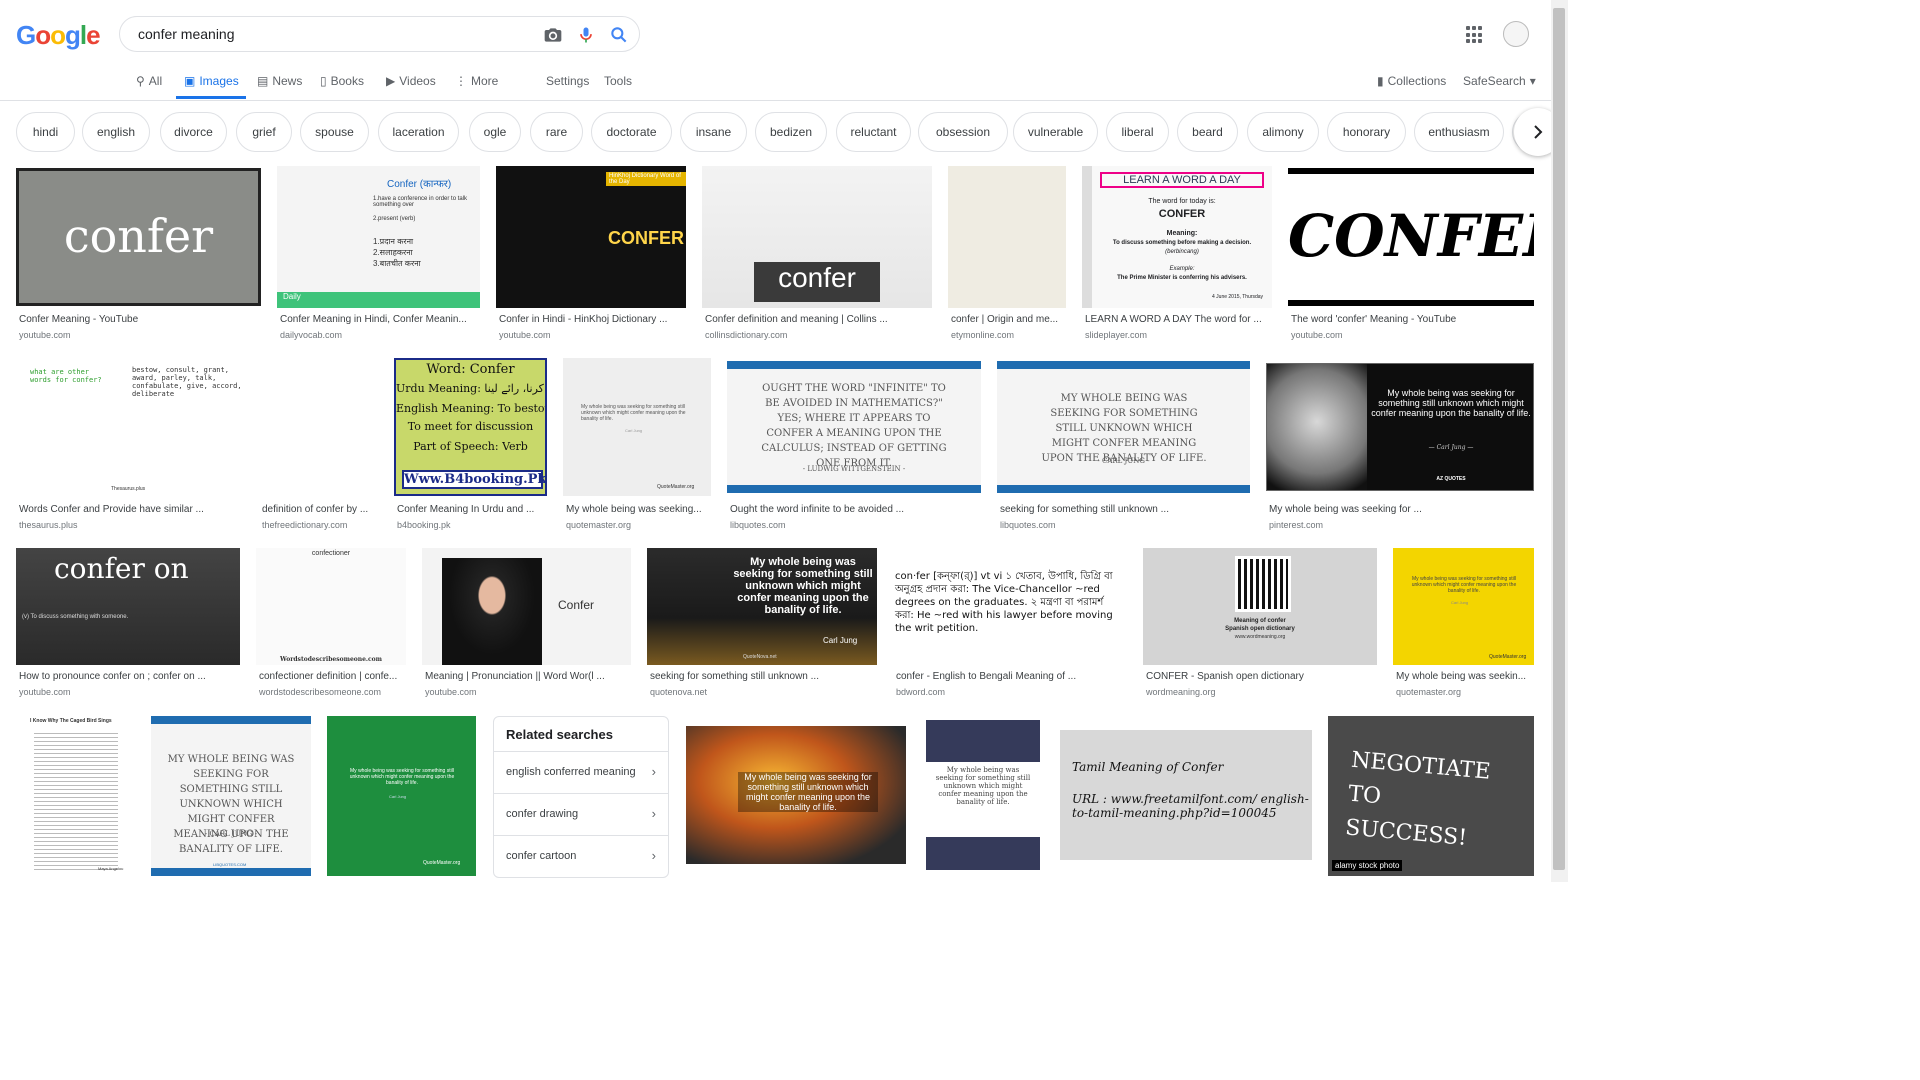  Describe the element at coordinates (1225, 676) in the screenshot. I see `result-title: CONFER - Spanish open dictionary` at that location.